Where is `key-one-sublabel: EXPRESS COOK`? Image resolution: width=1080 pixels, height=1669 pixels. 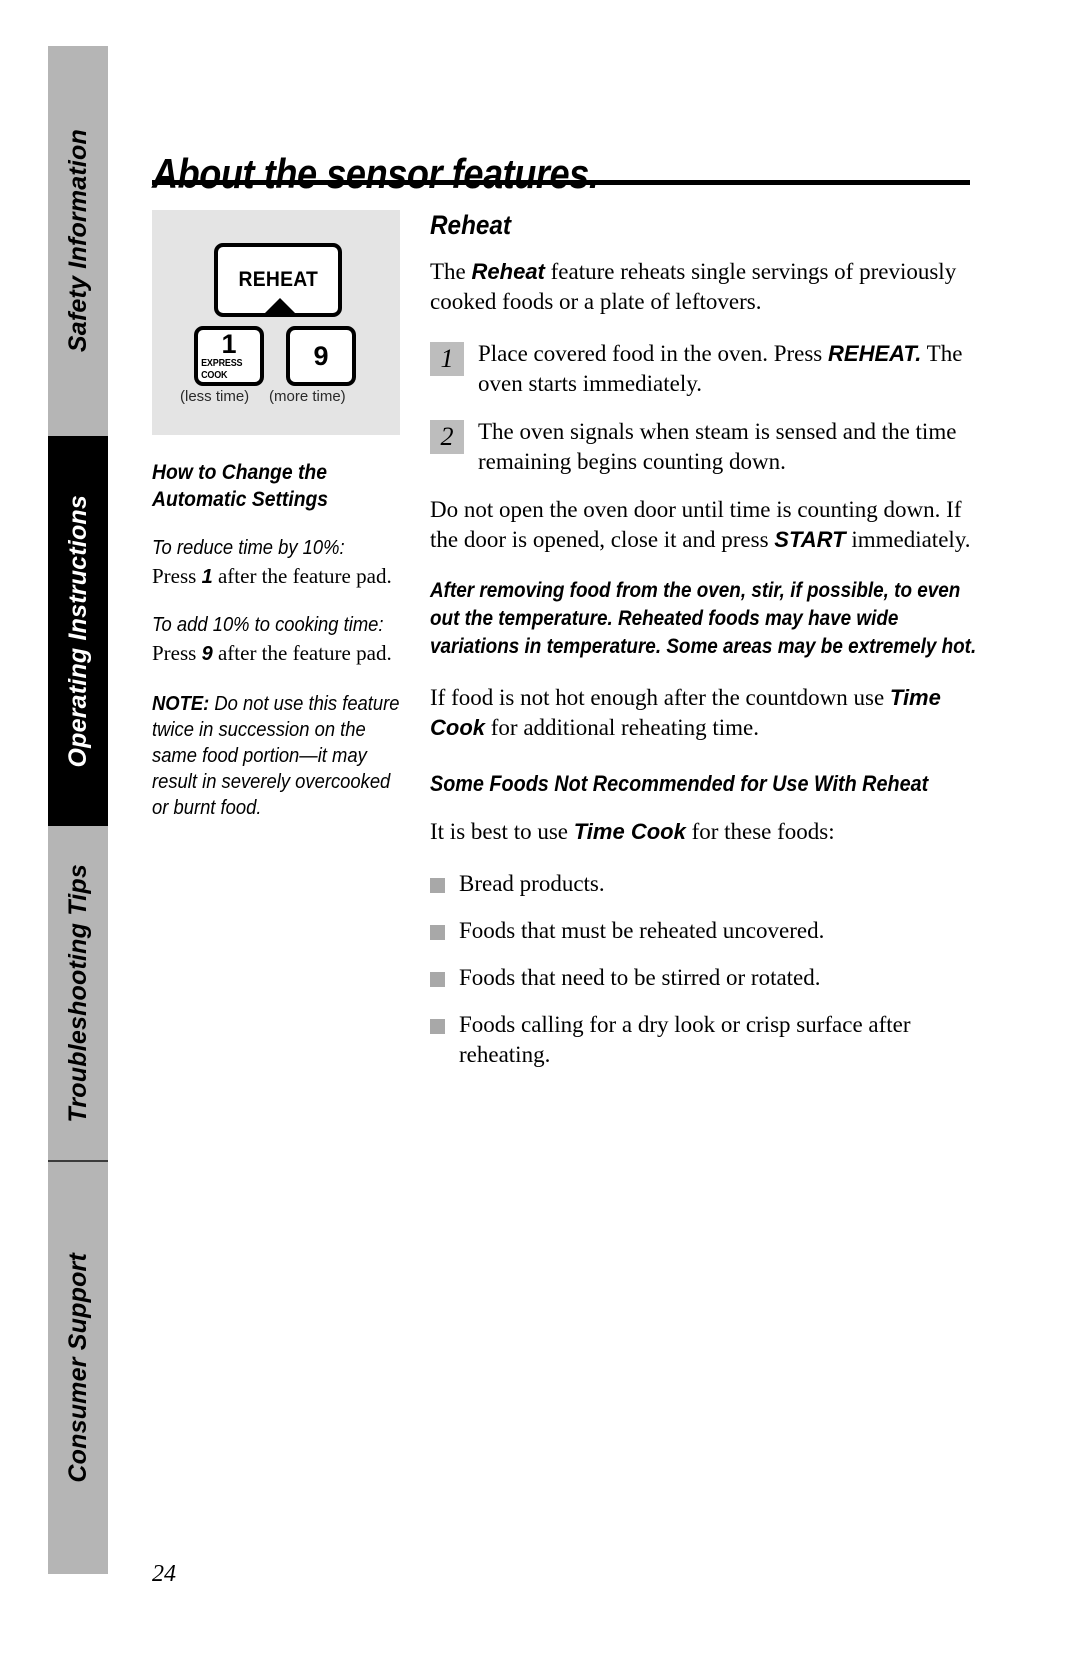 key-one-sublabel: EXPRESS COOK is located at coordinates (222, 369).